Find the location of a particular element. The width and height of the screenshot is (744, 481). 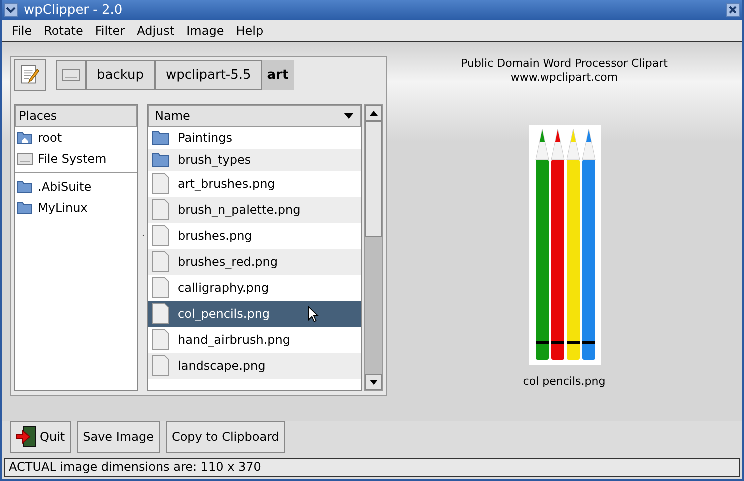

exit-door-icon is located at coordinates (27, 437).